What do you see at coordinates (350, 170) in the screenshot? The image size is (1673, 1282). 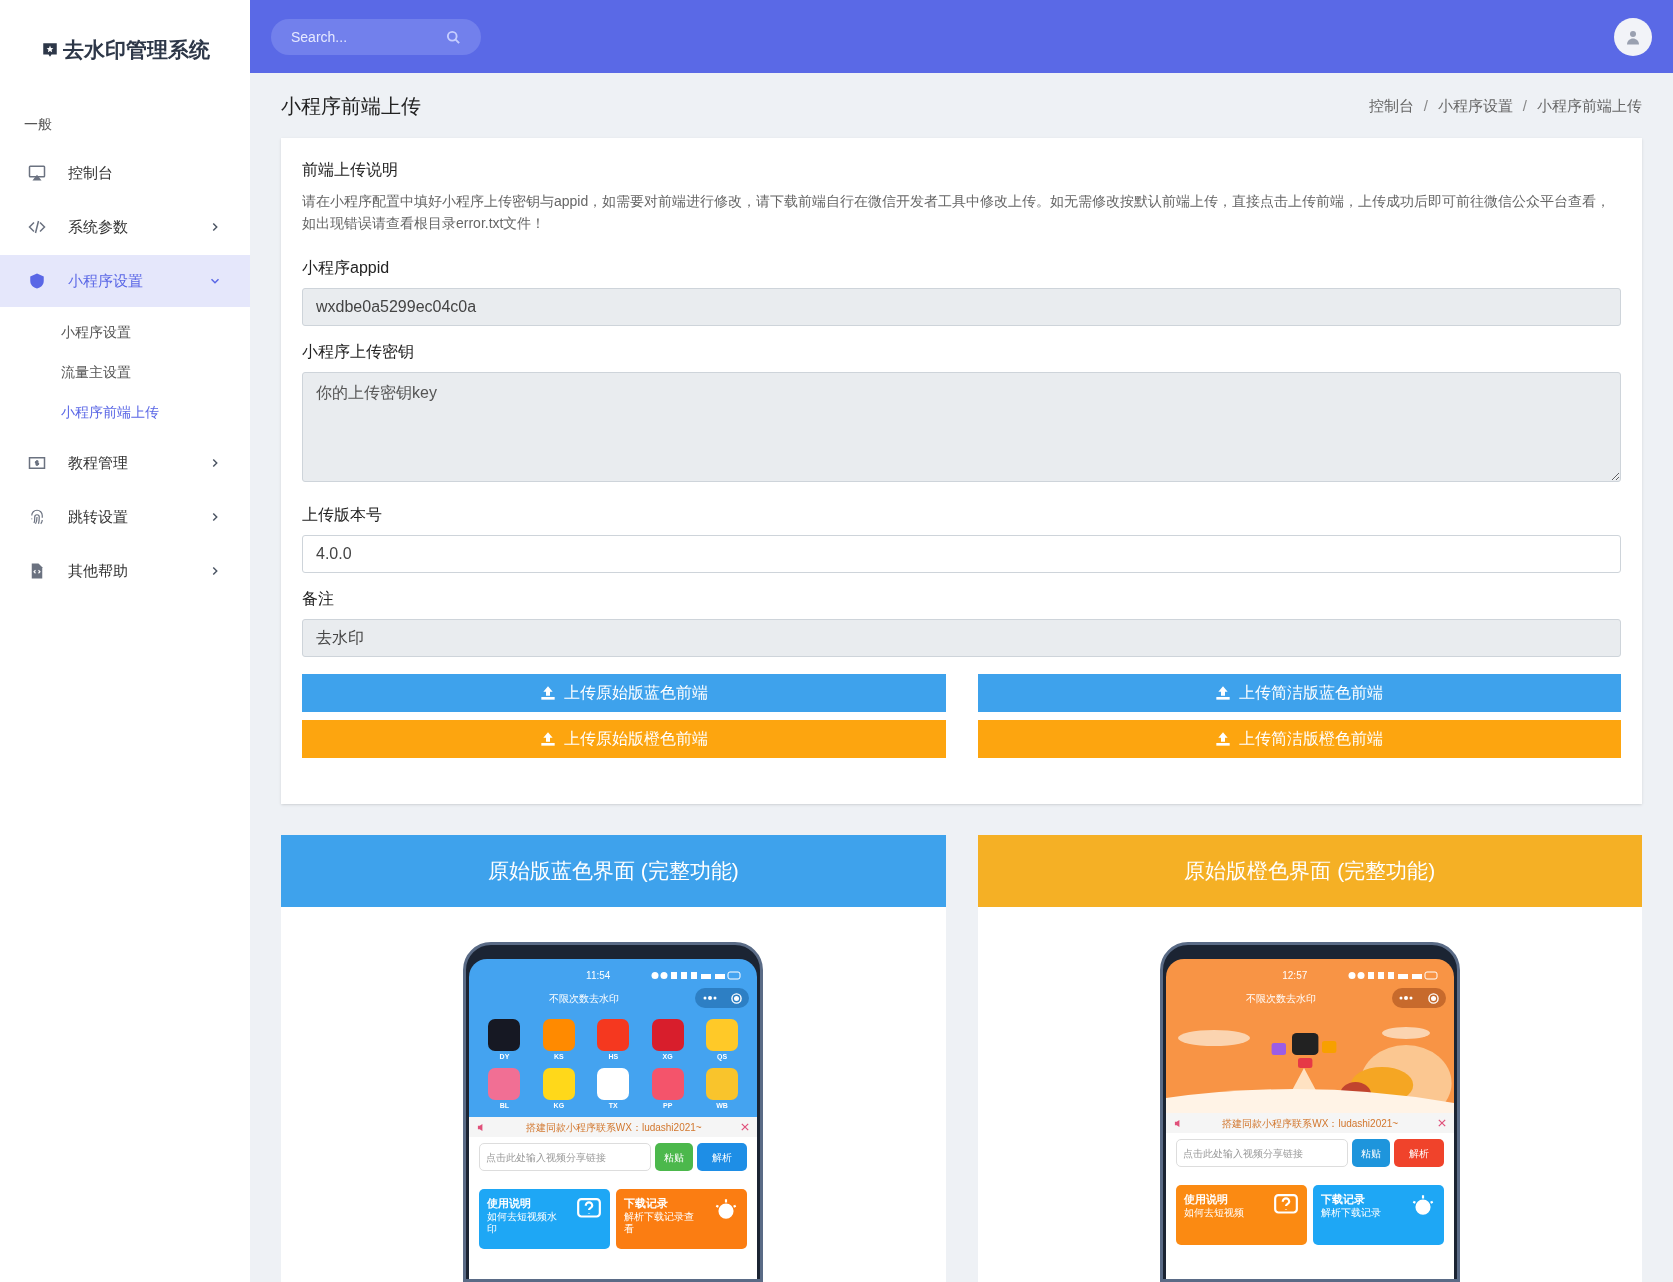 I see `notice-title: 前端上传说明` at bounding box center [350, 170].